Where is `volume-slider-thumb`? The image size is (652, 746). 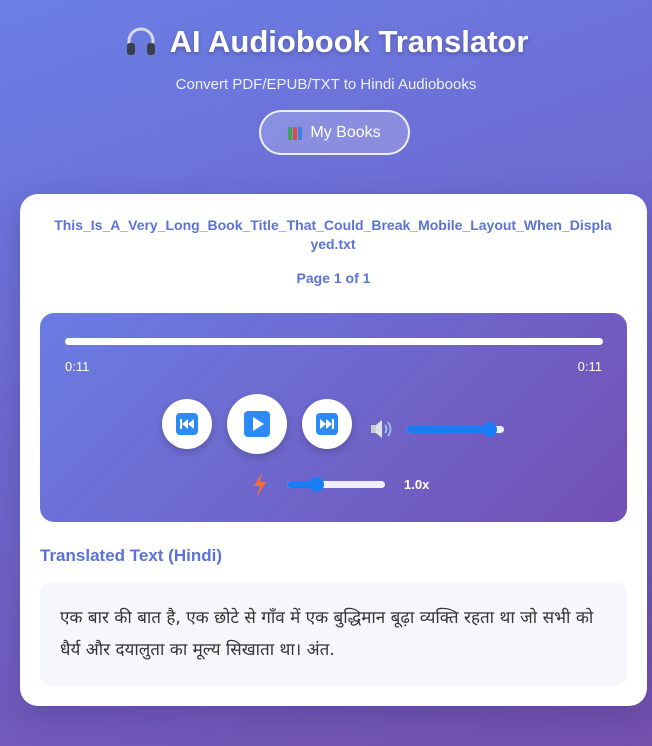
volume-slider-thumb is located at coordinates (489, 429).